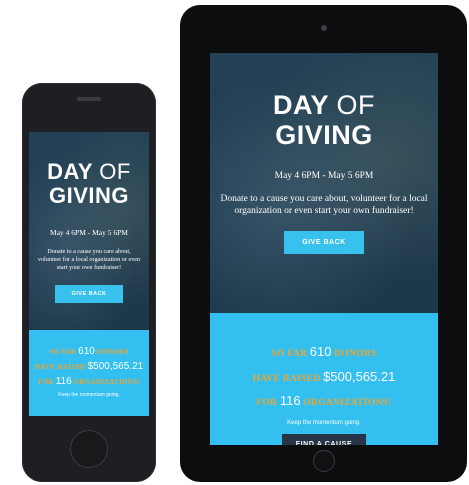 This screenshot has height=485, width=469. What do you see at coordinates (323, 28) in the screenshot?
I see `camera-icon` at bounding box center [323, 28].